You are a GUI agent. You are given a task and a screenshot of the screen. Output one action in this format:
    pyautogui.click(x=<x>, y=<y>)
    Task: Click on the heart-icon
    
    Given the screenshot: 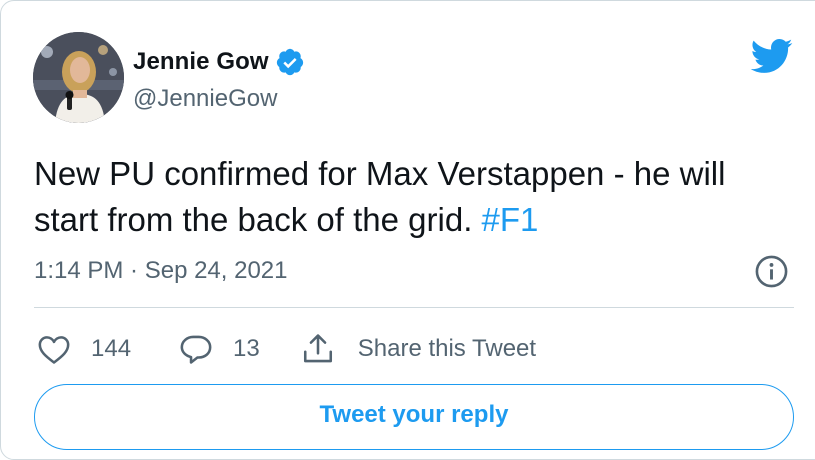 What is the action you would take?
    pyautogui.click(x=54, y=350)
    